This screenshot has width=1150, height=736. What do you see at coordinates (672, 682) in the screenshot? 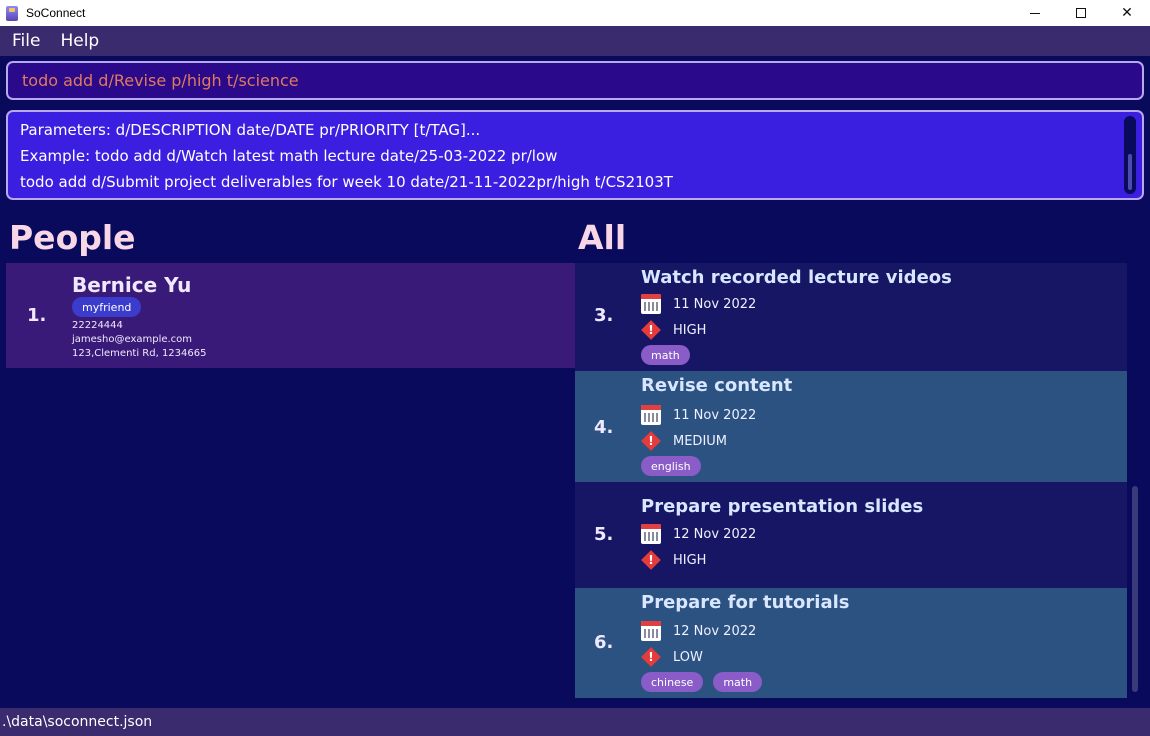
I see `todo-tag: chinese` at bounding box center [672, 682].